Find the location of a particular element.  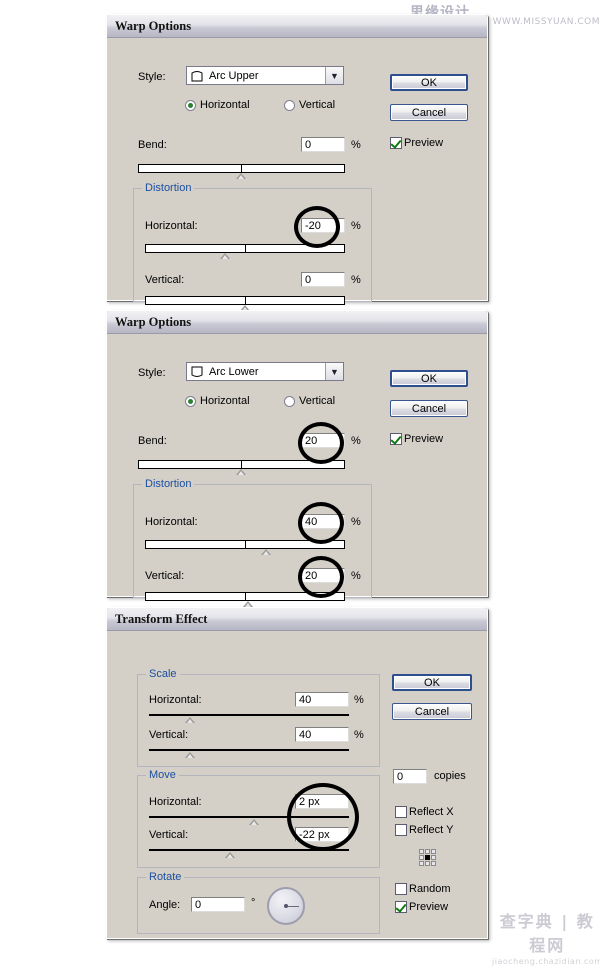

reference-point-grid-icon is located at coordinates (427, 857).